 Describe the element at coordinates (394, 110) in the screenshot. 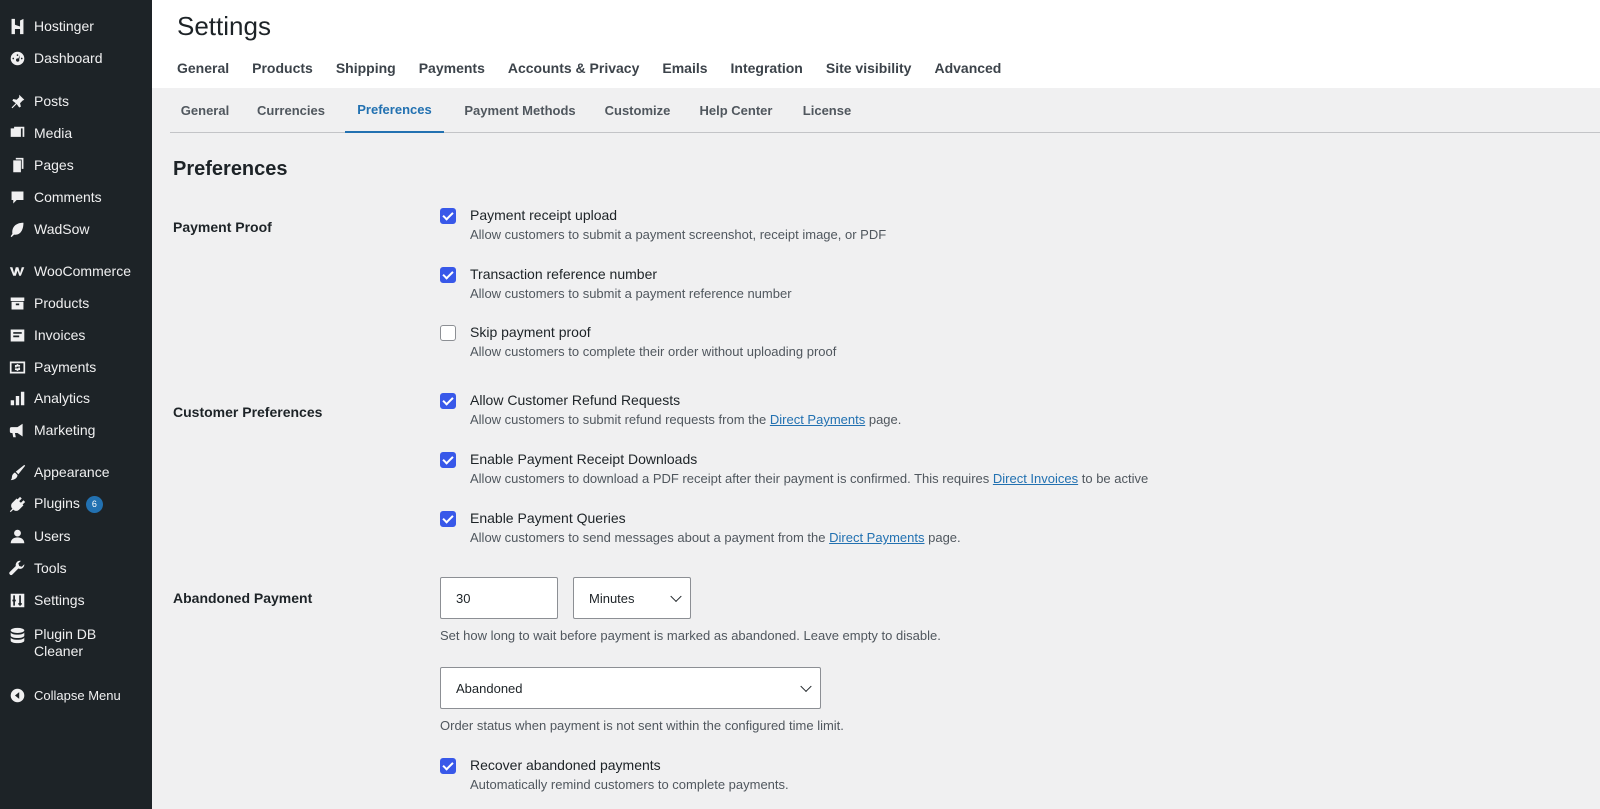

I see `subtab-preferences: Preferences` at that location.